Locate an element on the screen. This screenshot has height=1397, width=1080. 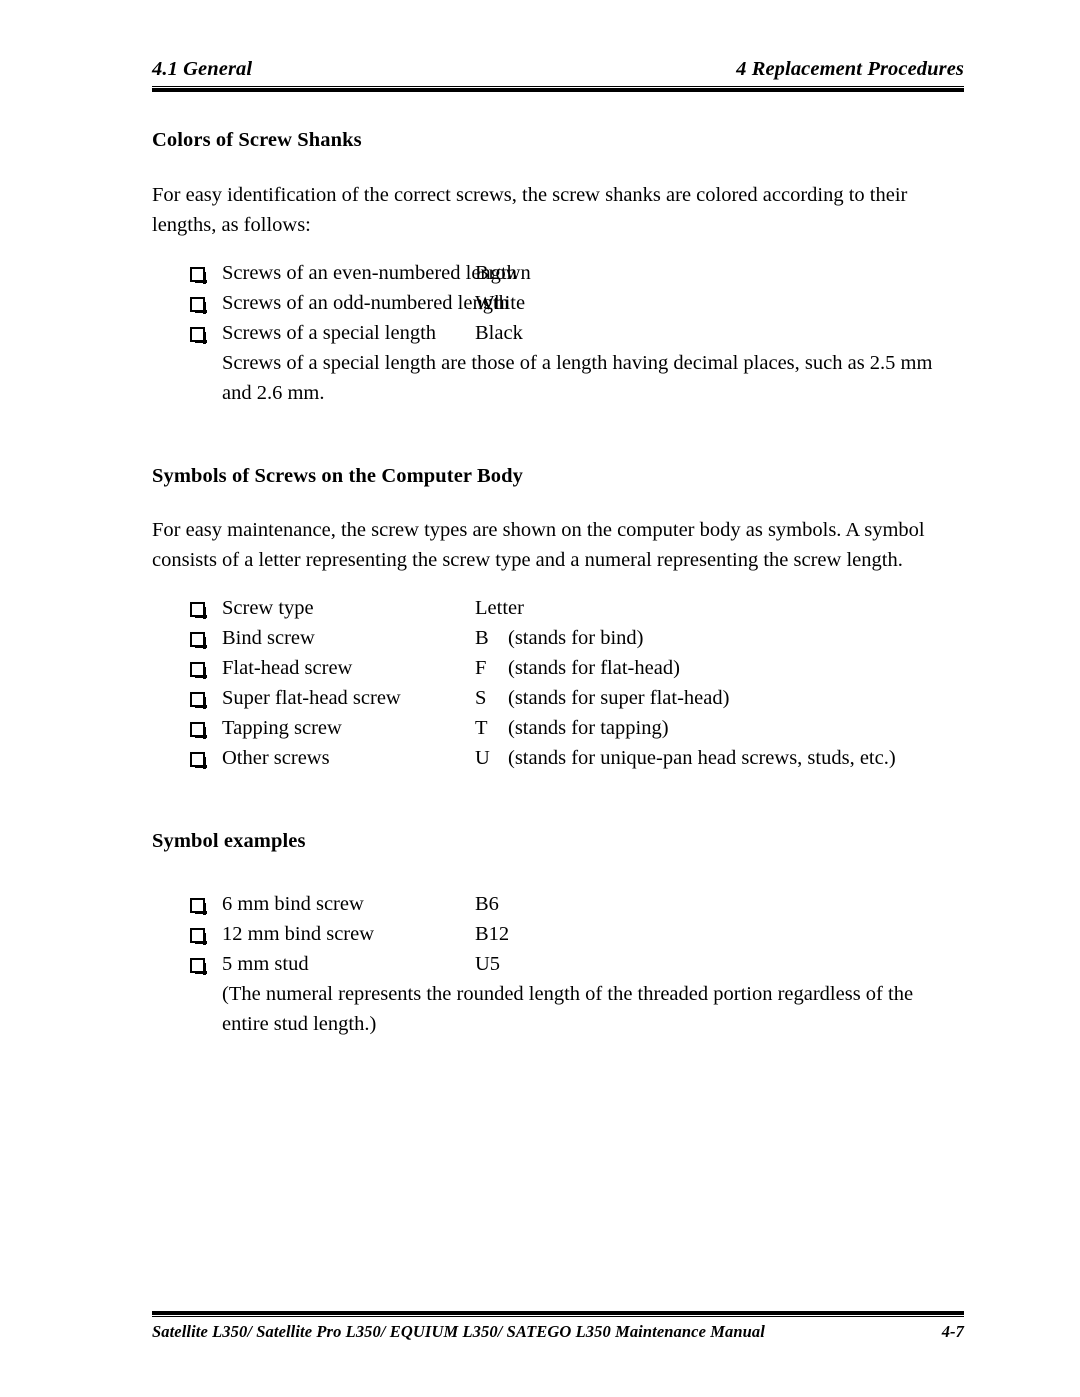
header-chapter-title: 4 Replacement Procedures is located at coordinates (850, 69).